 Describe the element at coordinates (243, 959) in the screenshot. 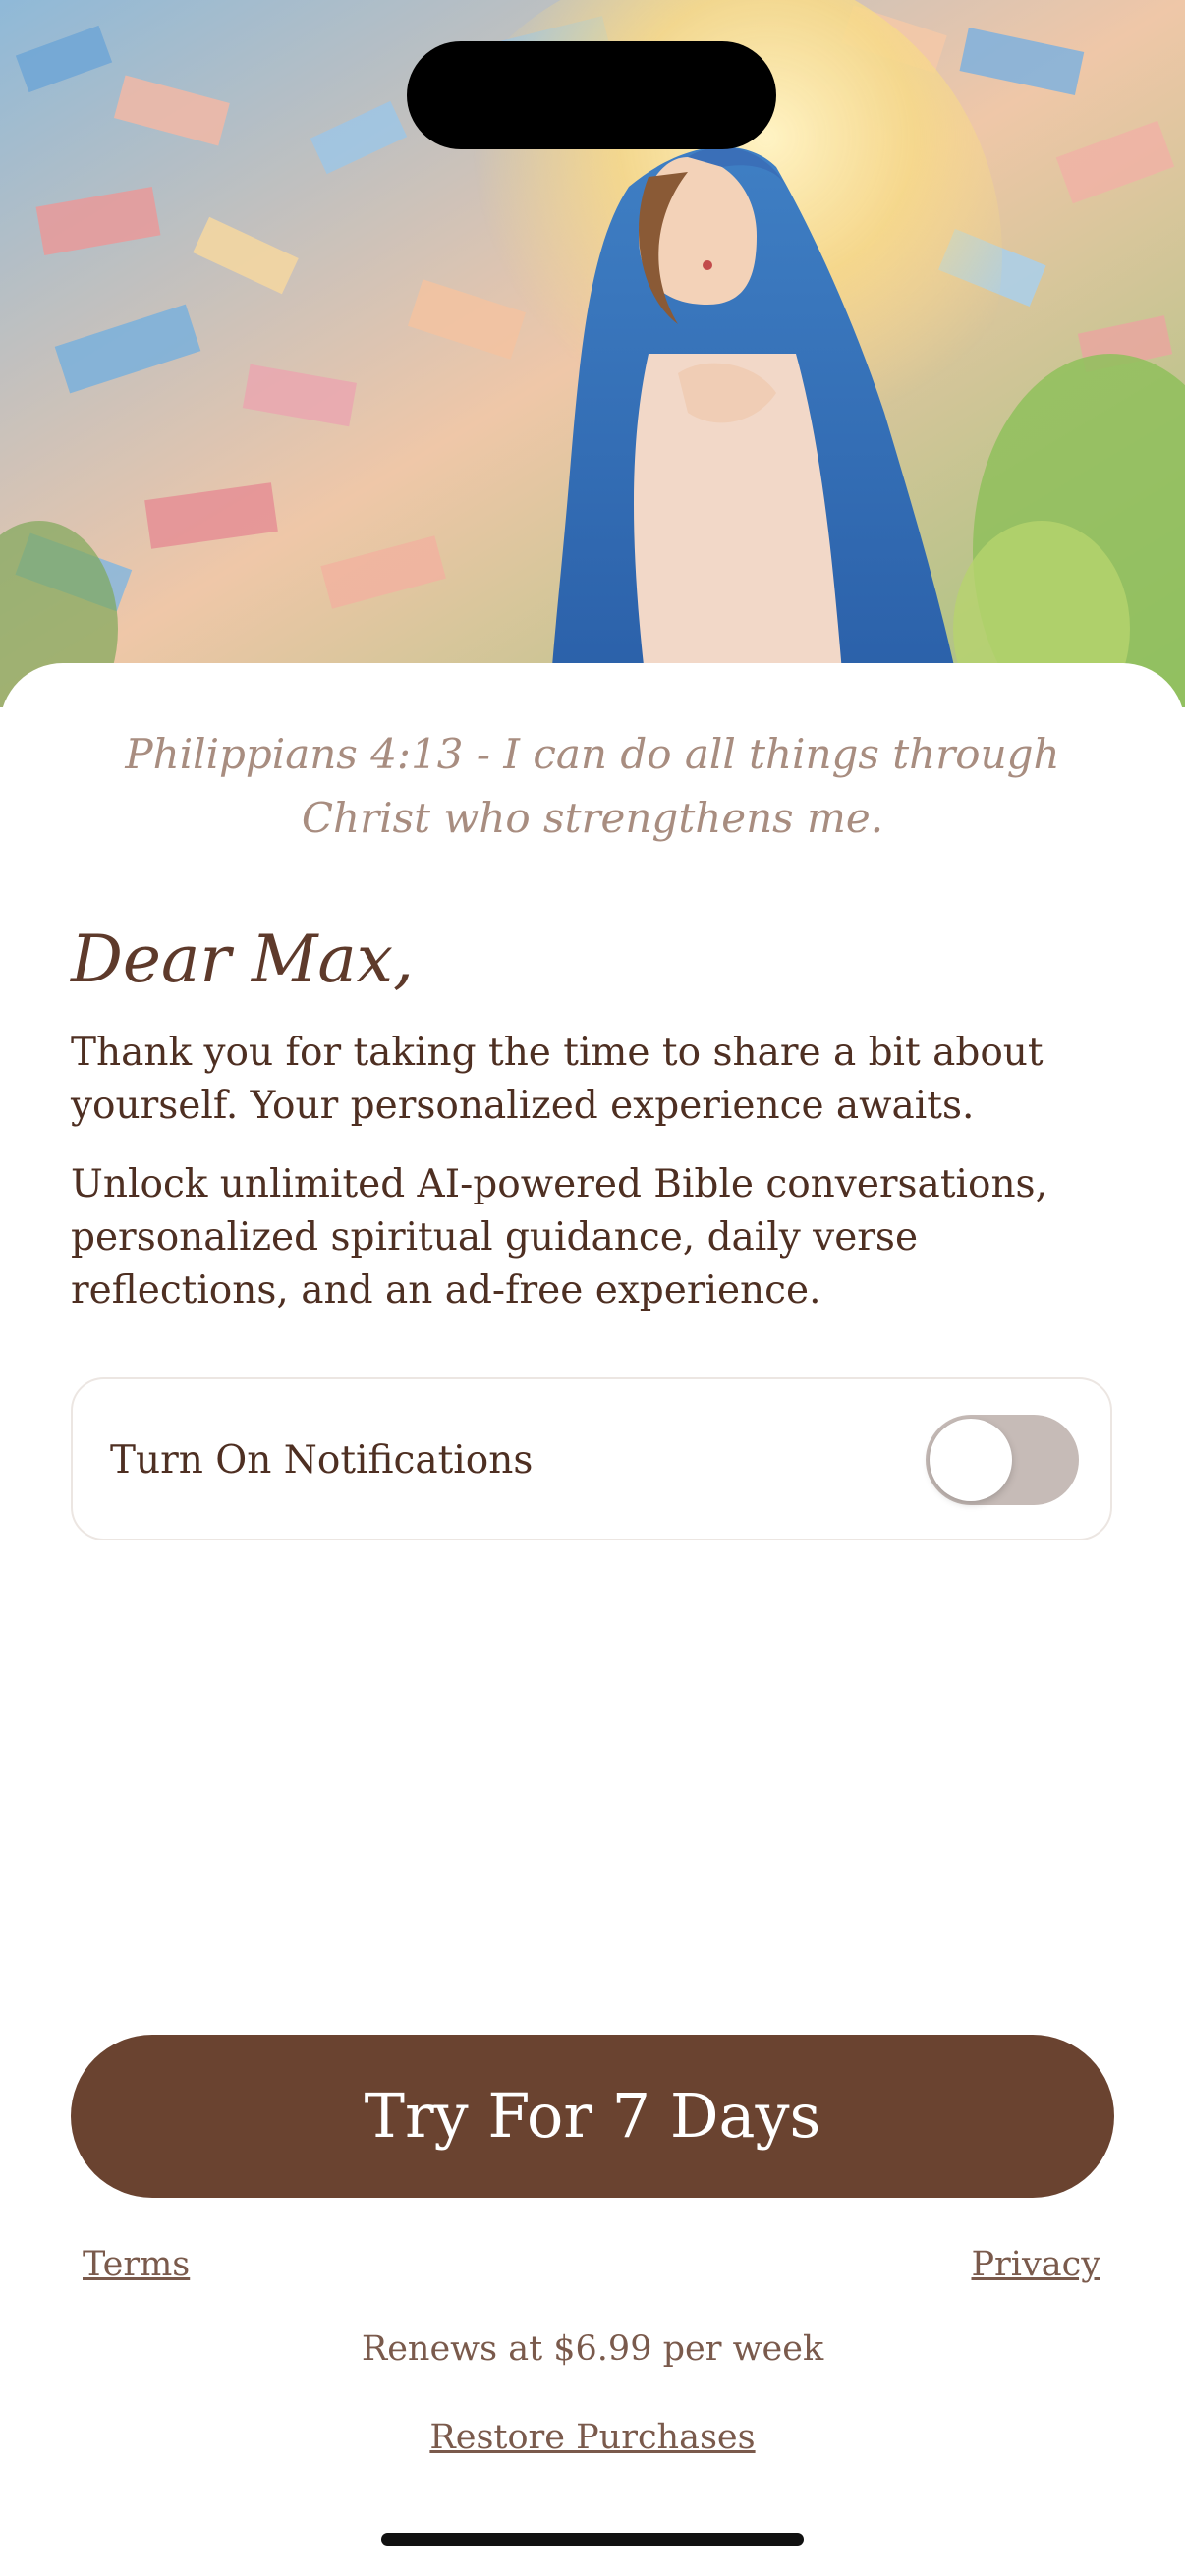

I see `greeting-title: Dear Max,` at that location.